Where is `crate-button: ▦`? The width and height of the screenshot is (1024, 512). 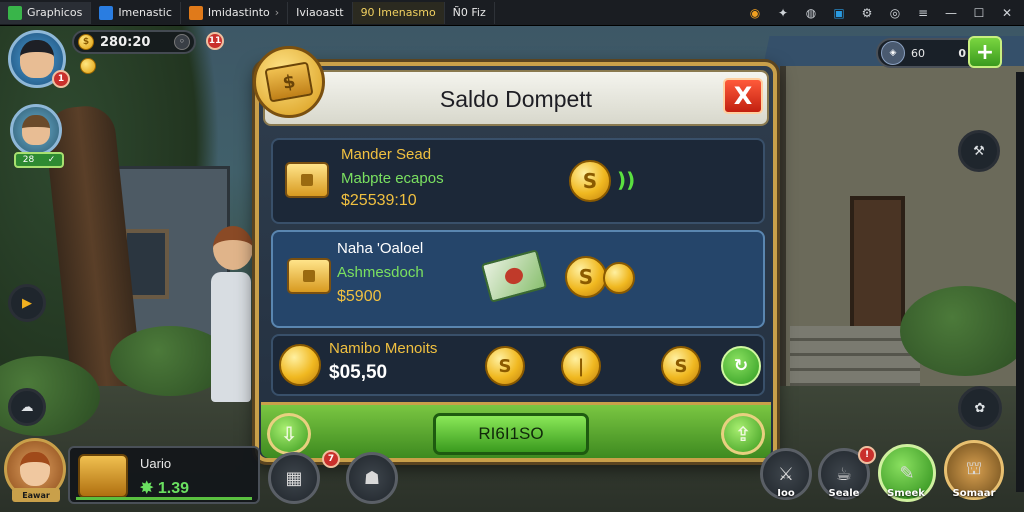 crate-button: ▦ is located at coordinates (294, 478).